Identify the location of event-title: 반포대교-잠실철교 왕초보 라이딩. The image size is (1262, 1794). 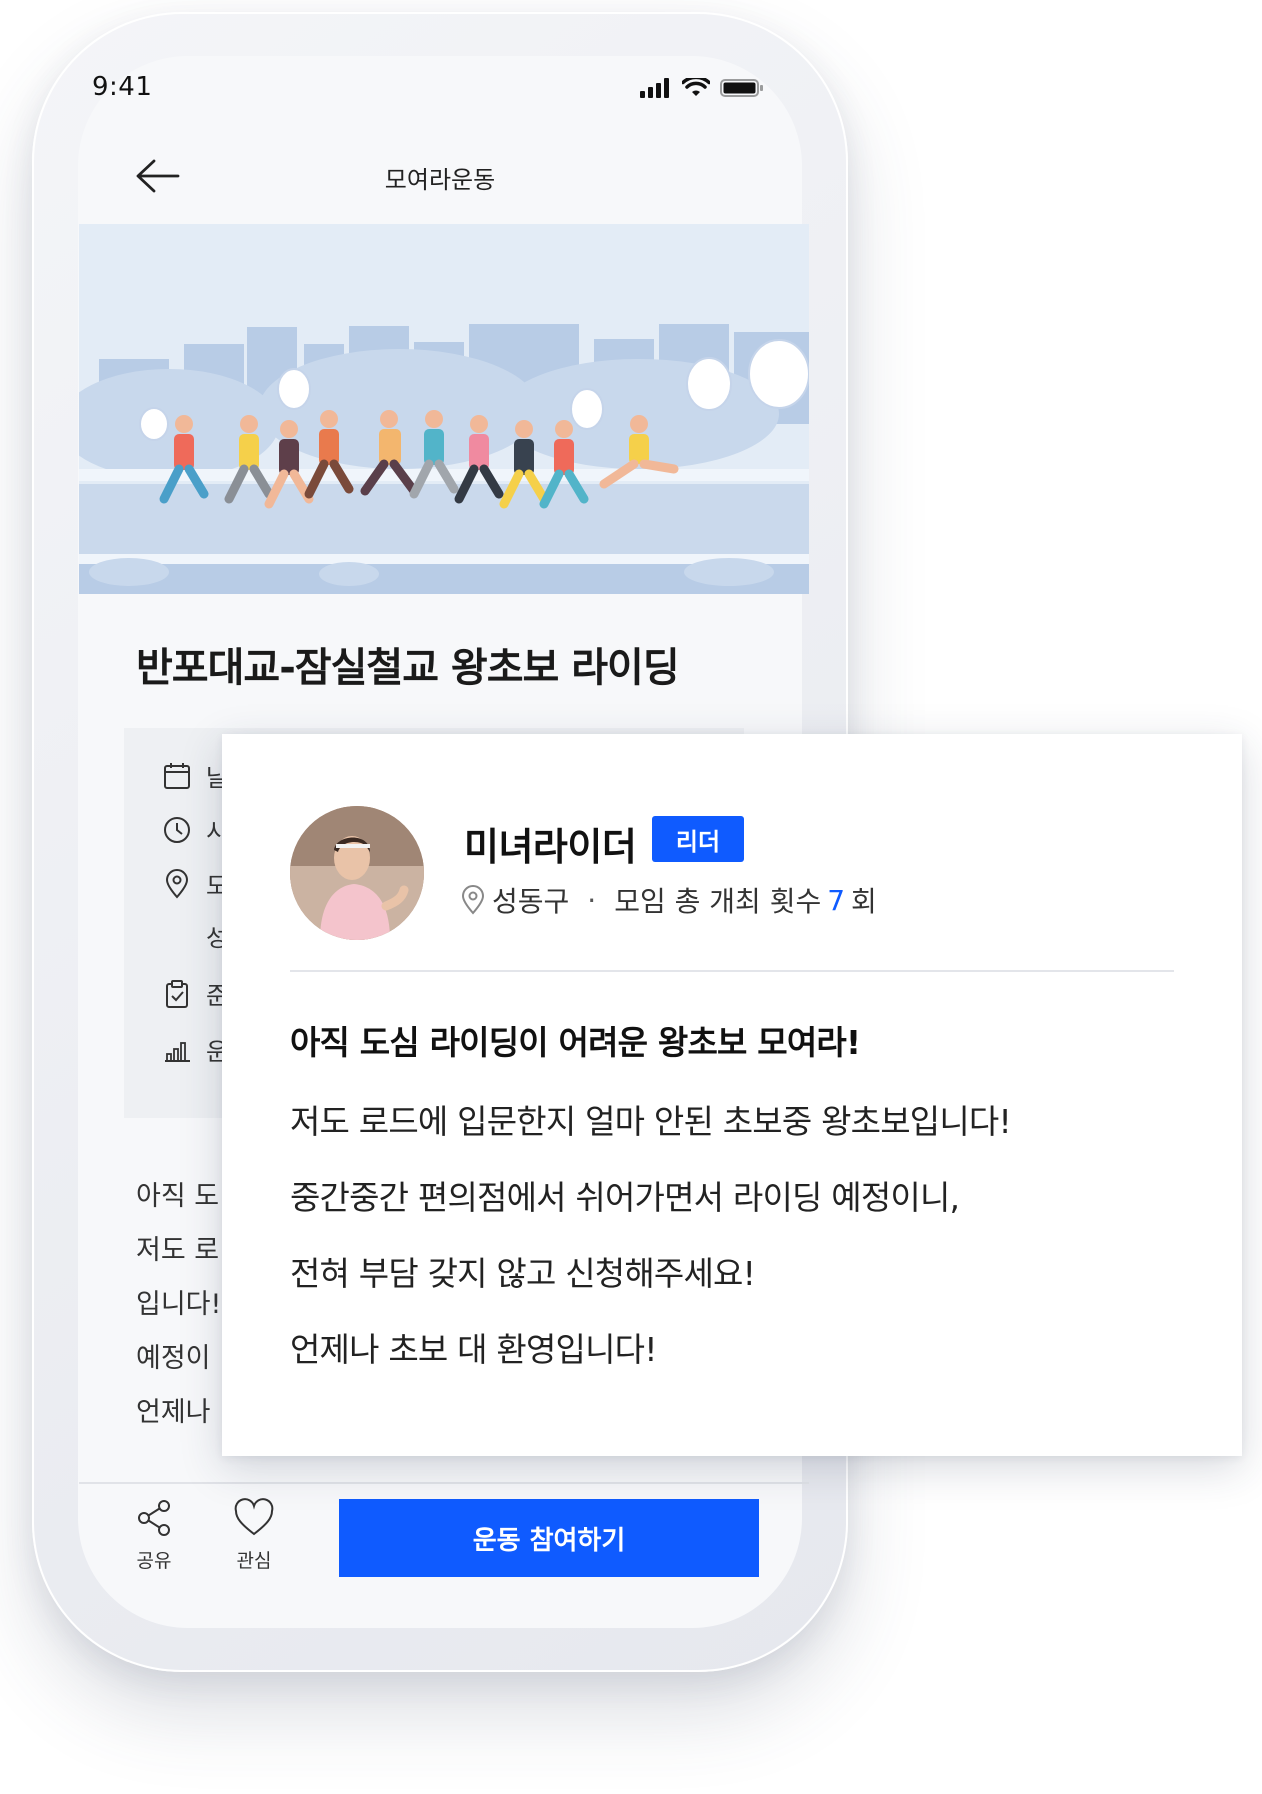
(408, 668).